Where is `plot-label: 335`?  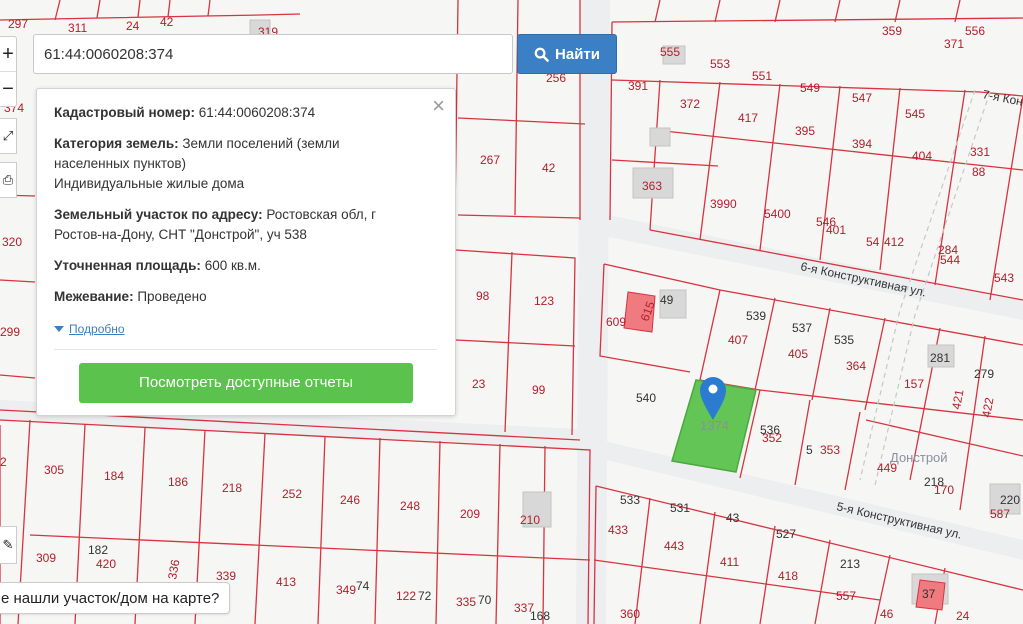
plot-label: 335 is located at coordinates (466, 602).